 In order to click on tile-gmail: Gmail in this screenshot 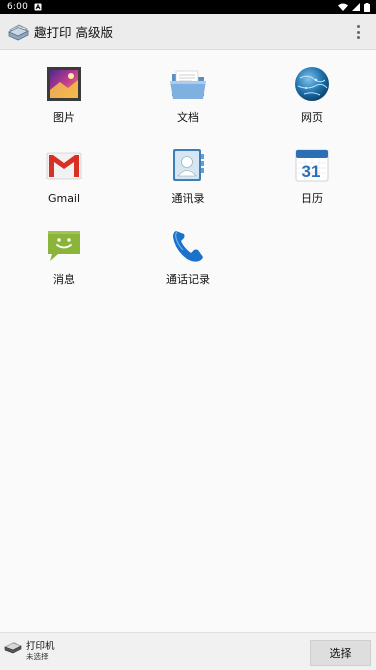, I will do `click(64, 171)`.